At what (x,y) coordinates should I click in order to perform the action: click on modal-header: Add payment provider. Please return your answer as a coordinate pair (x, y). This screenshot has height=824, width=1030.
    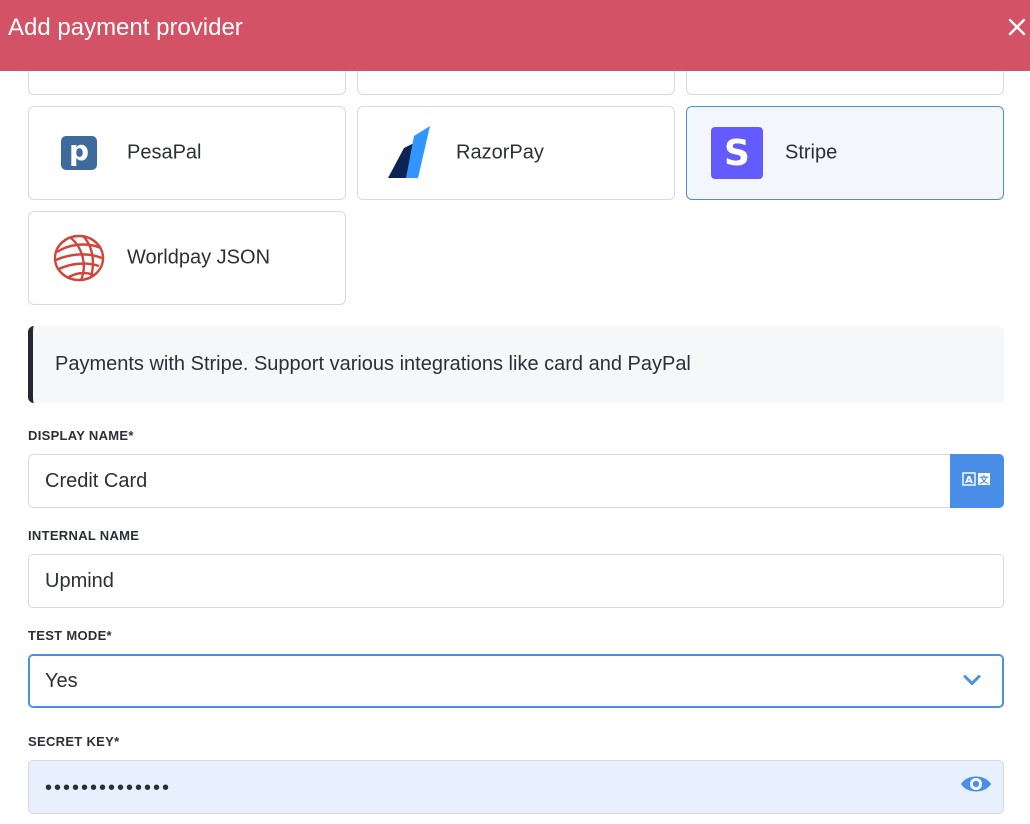
    Looking at the image, I should click on (515, 35).